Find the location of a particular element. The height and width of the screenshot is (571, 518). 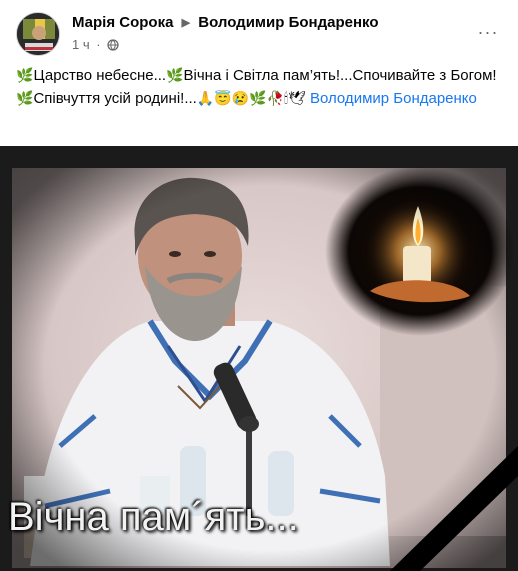

author-line: Марія Сорока ▶ Володимир Бондаренко is located at coordinates (225, 22).